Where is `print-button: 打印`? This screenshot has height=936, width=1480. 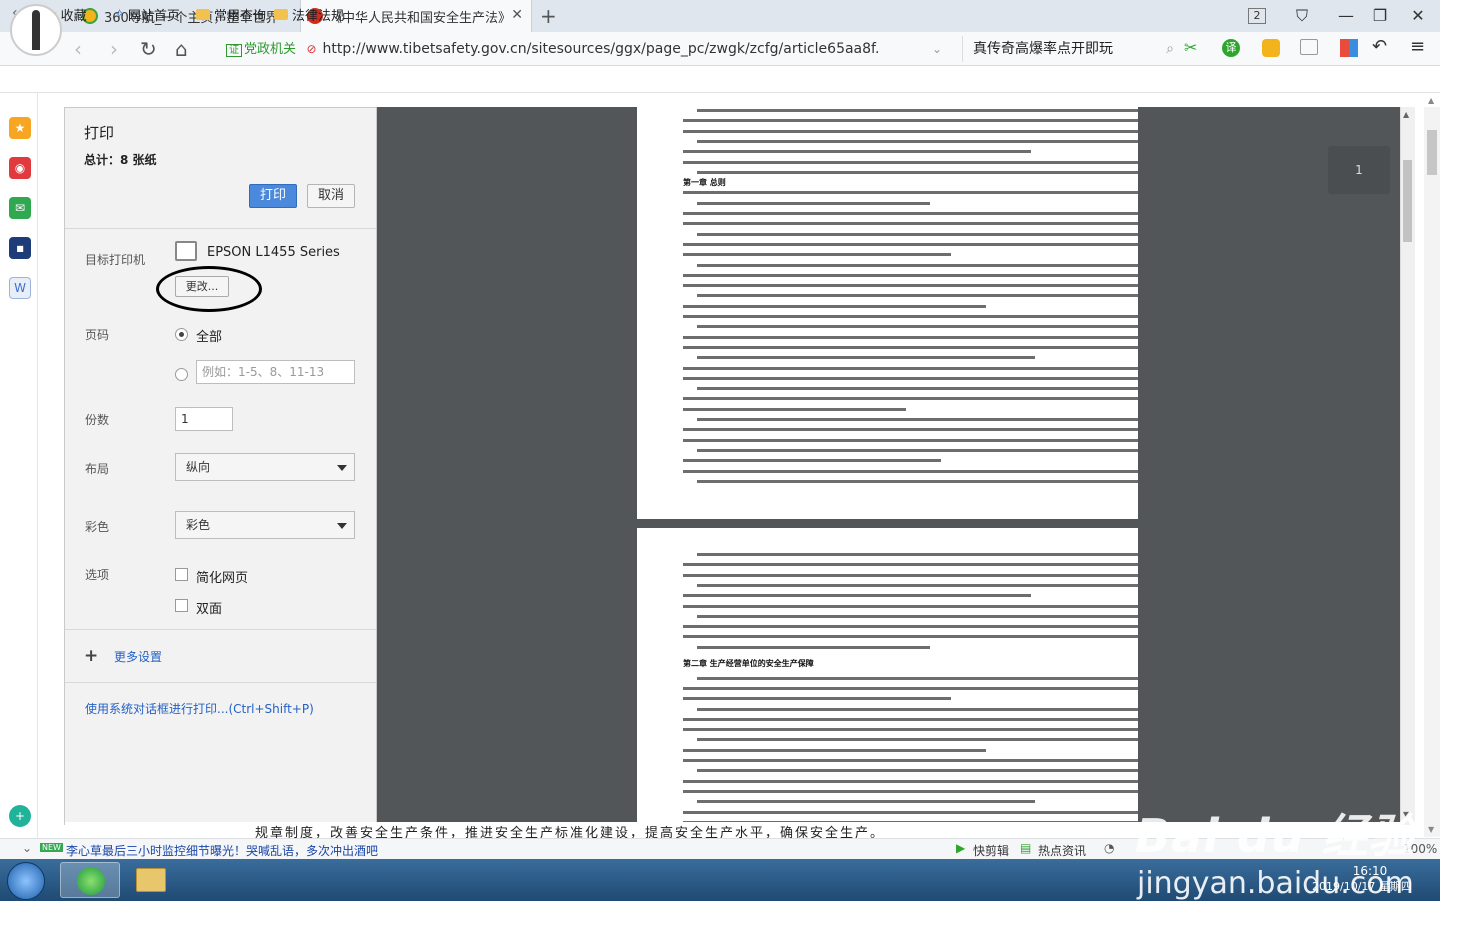
print-button: 打印 is located at coordinates (273, 196).